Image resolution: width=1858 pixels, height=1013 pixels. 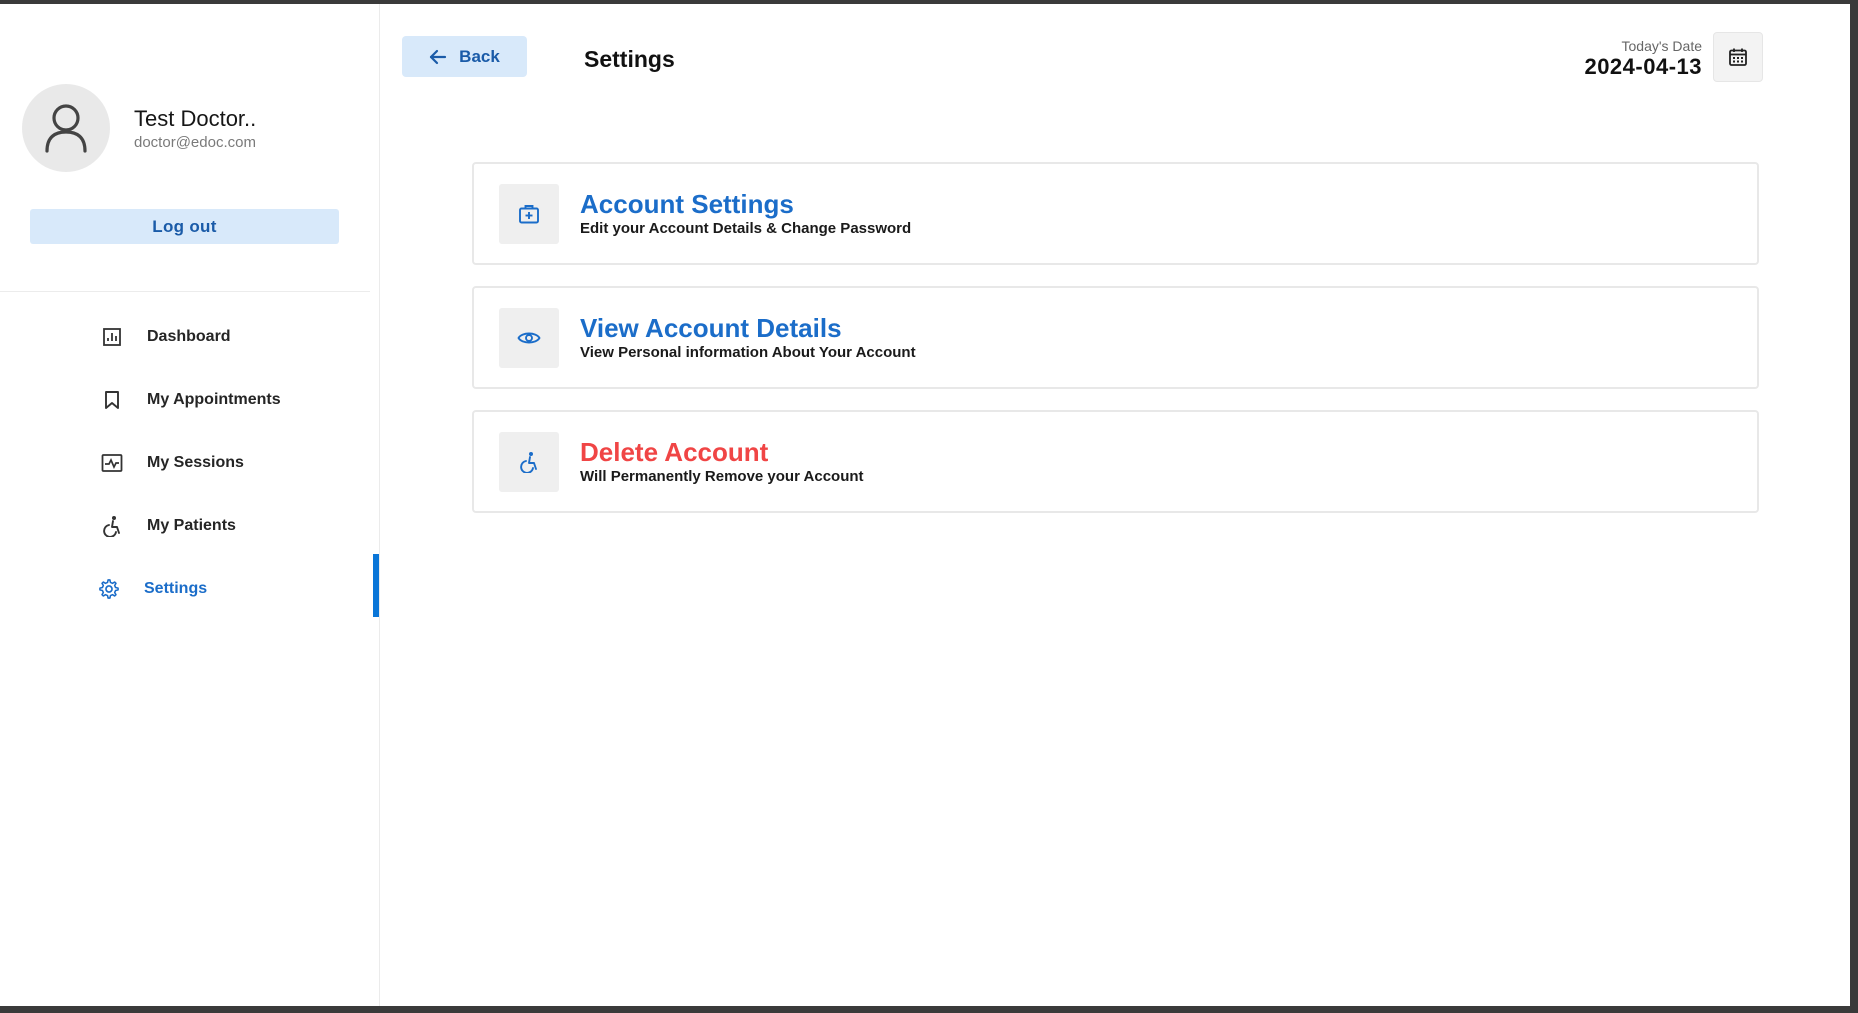 I want to click on back-button-label: Back, so click(x=479, y=56).